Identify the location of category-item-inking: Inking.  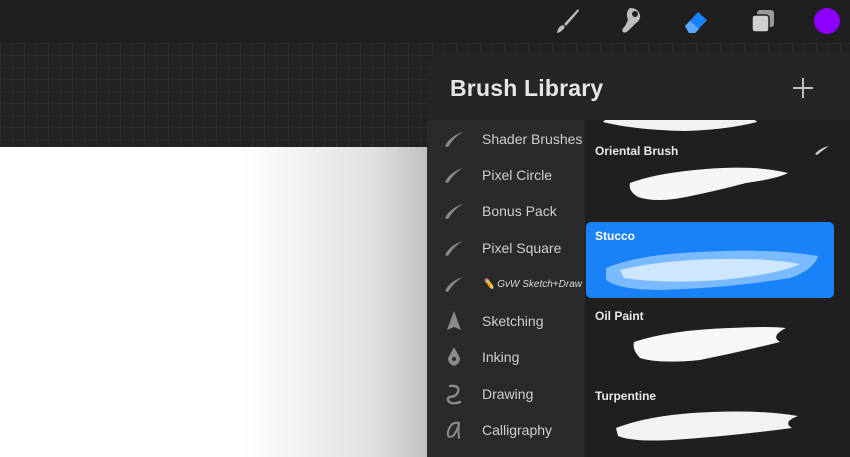
(506, 357).